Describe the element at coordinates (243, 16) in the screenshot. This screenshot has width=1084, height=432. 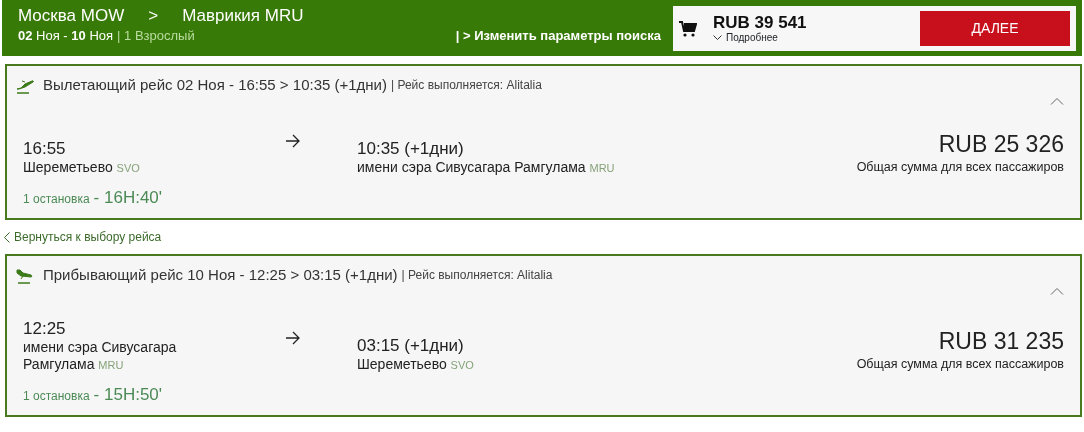
I see `destination-city: Маврикия MRU` at that location.